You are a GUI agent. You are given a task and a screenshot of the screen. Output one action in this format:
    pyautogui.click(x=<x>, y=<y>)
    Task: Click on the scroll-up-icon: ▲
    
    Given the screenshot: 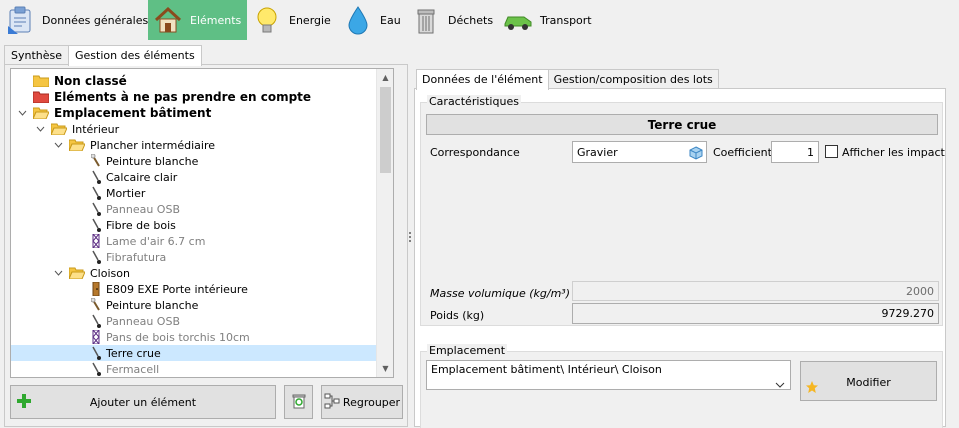 What is the action you would take?
    pyautogui.click(x=385, y=77)
    